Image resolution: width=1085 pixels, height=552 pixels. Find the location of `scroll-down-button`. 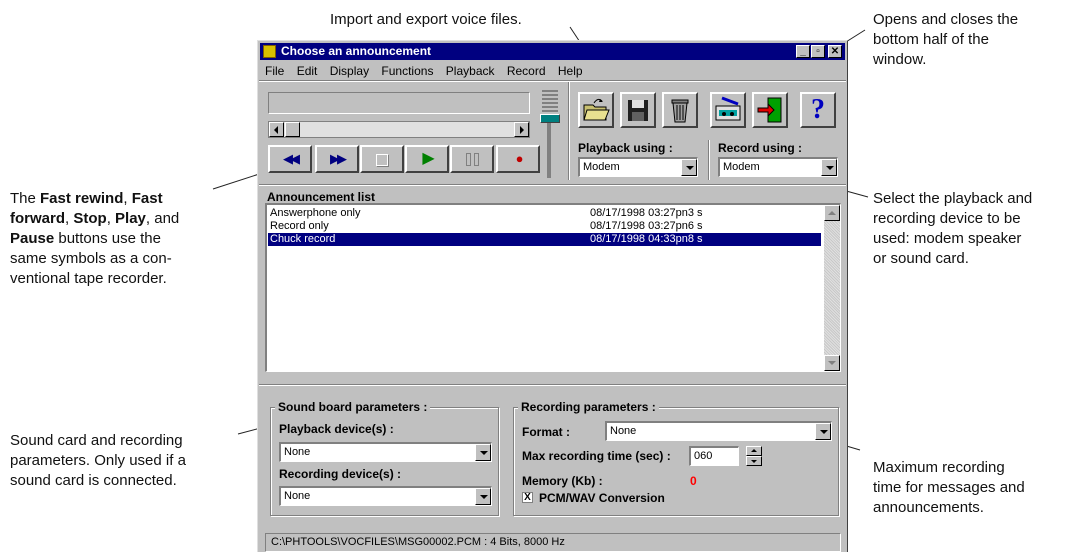

scroll-down-button is located at coordinates (832, 363).